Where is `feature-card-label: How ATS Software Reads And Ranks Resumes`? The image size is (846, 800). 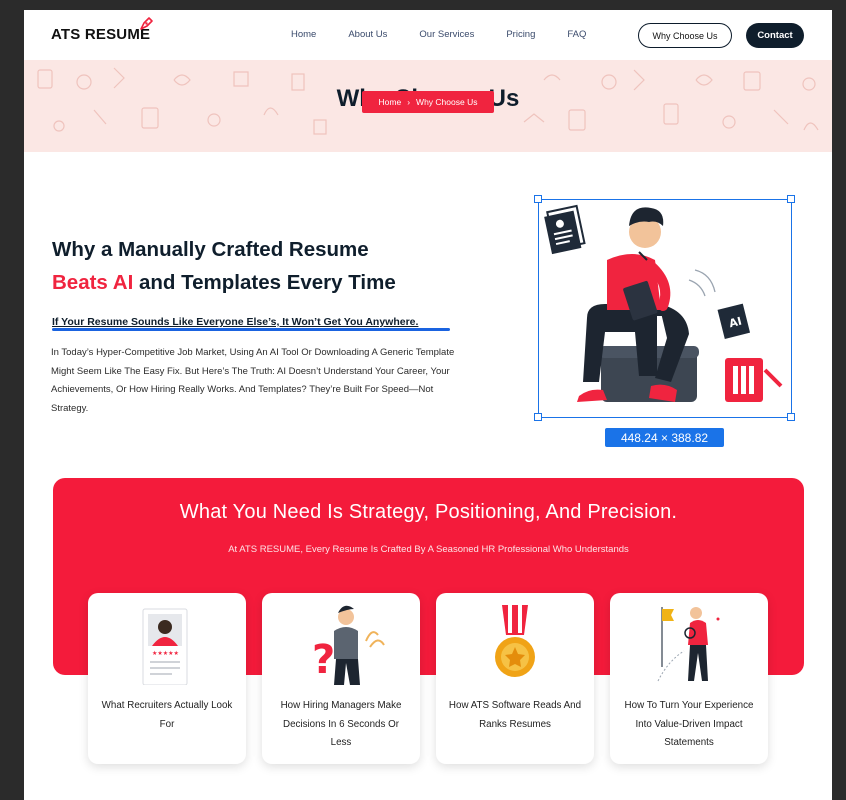
feature-card-label: How ATS Software Reads And Ranks Resumes is located at coordinates (515, 715).